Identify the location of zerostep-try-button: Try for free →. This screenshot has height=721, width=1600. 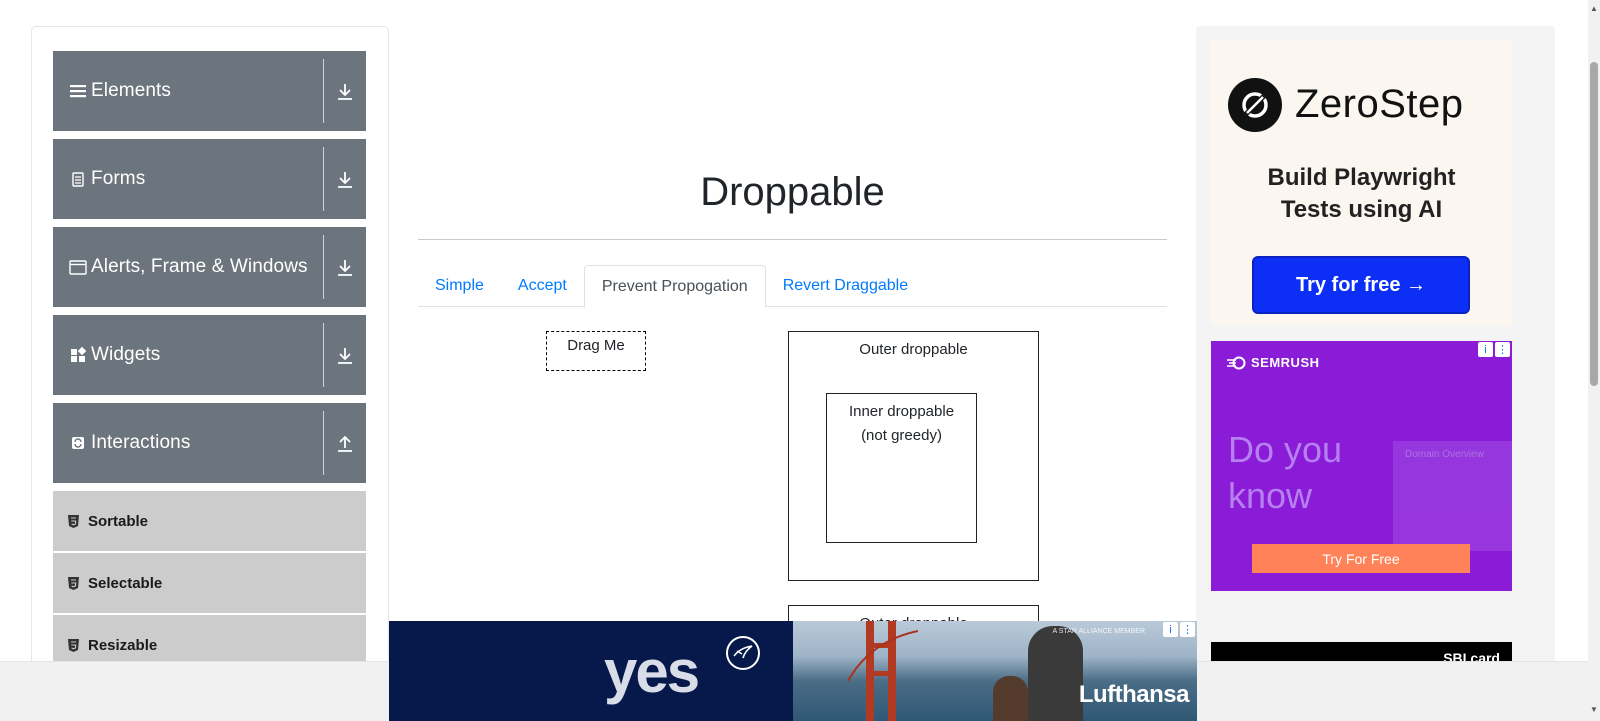
(1361, 285).